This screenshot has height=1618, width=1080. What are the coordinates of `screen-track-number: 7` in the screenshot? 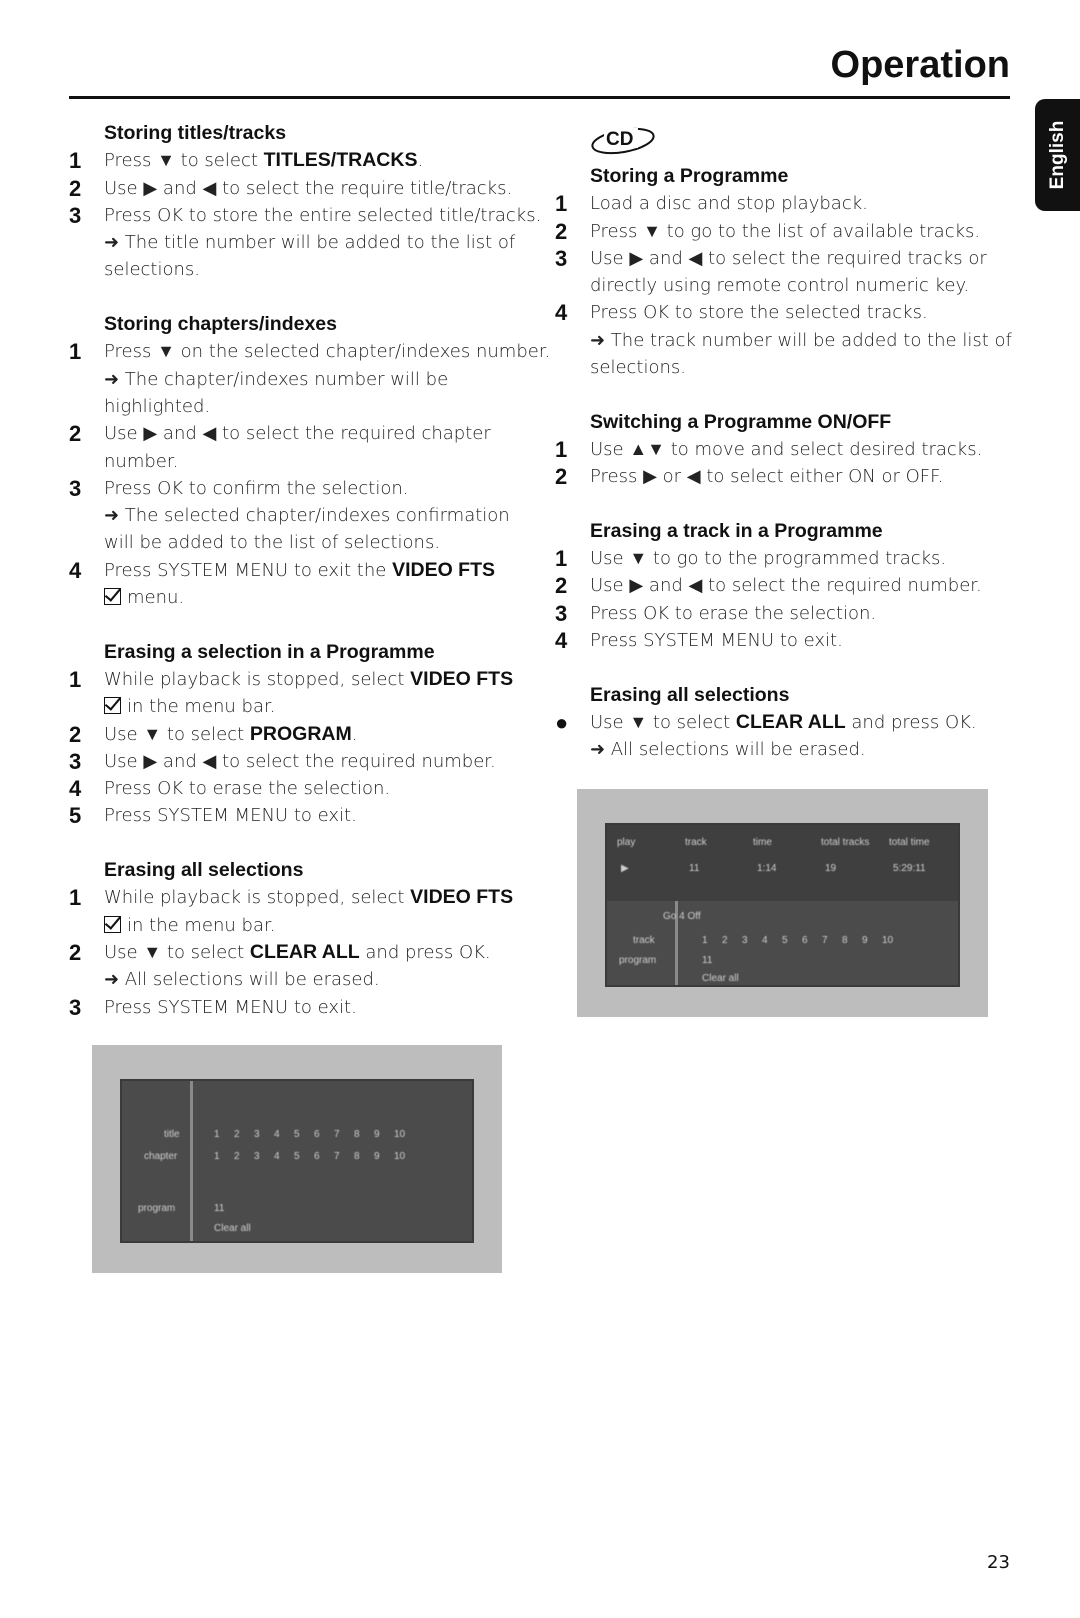 It's located at (825, 940).